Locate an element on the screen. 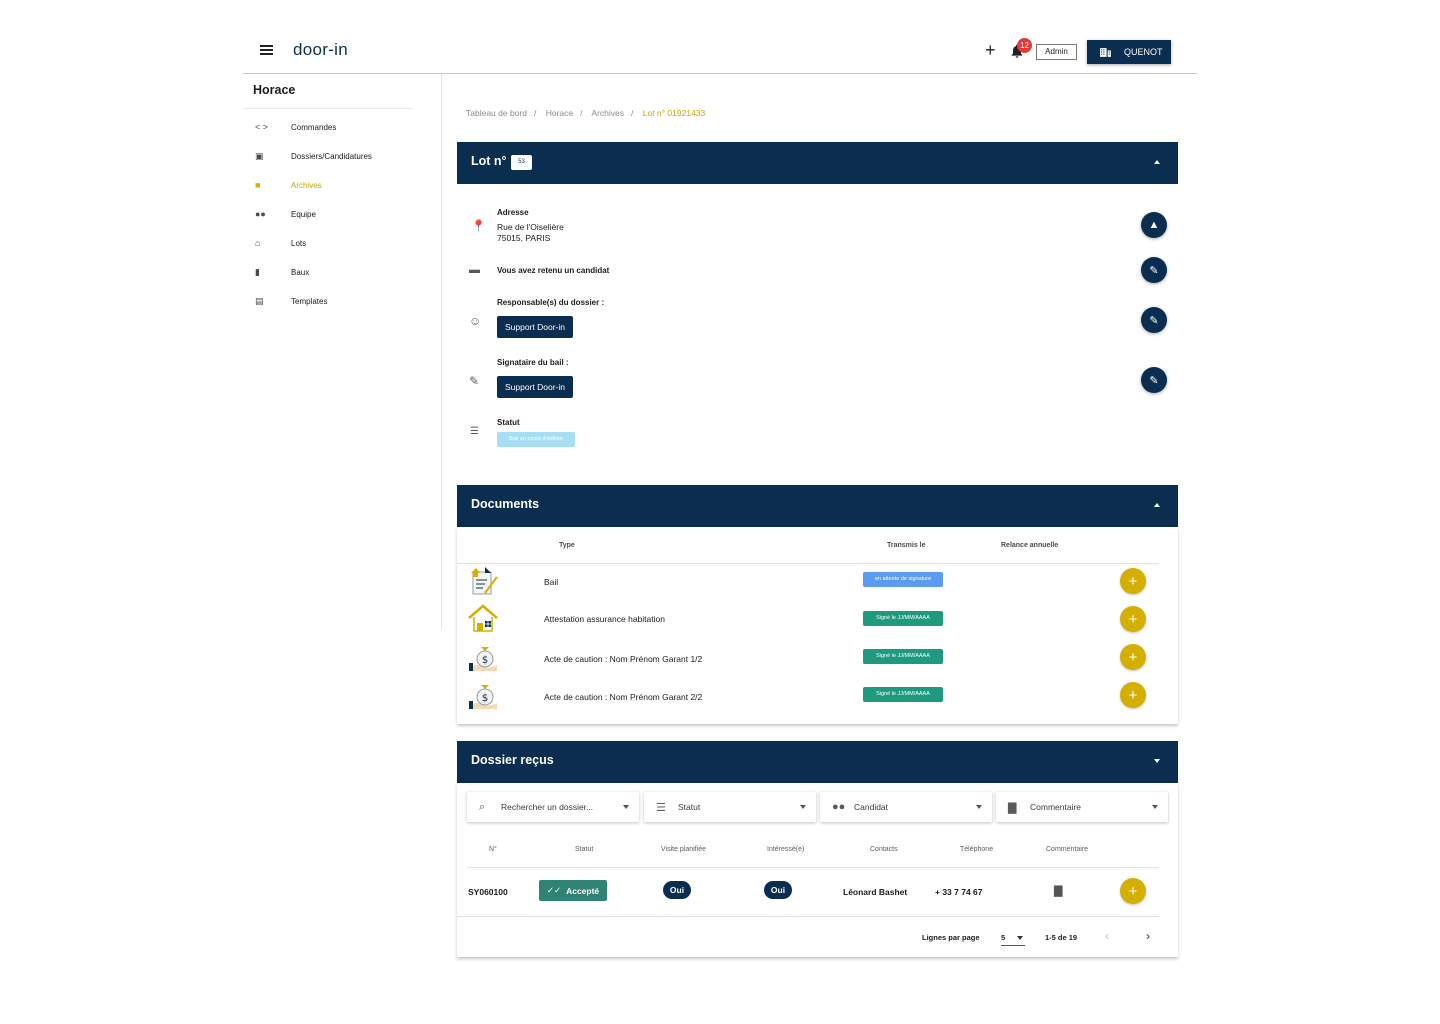  documents-panel-header: Documents is located at coordinates (817, 506).